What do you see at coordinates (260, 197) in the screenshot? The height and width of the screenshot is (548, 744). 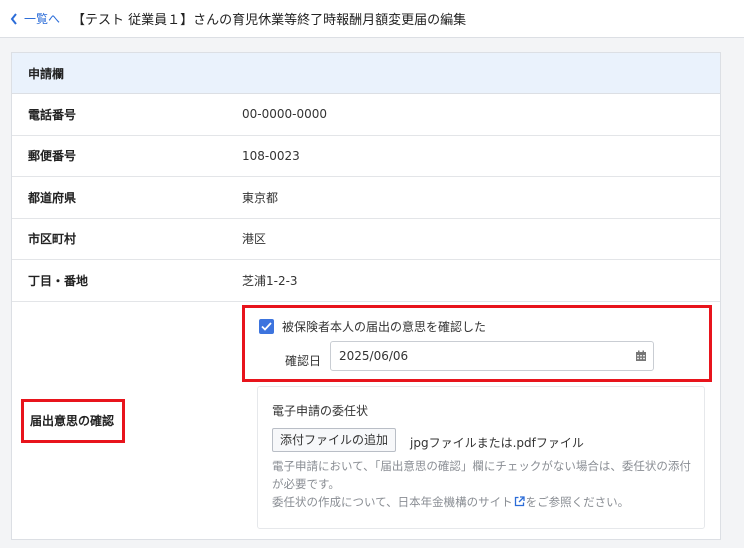 I see `field-value: 東京都` at bounding box center [260, 197].